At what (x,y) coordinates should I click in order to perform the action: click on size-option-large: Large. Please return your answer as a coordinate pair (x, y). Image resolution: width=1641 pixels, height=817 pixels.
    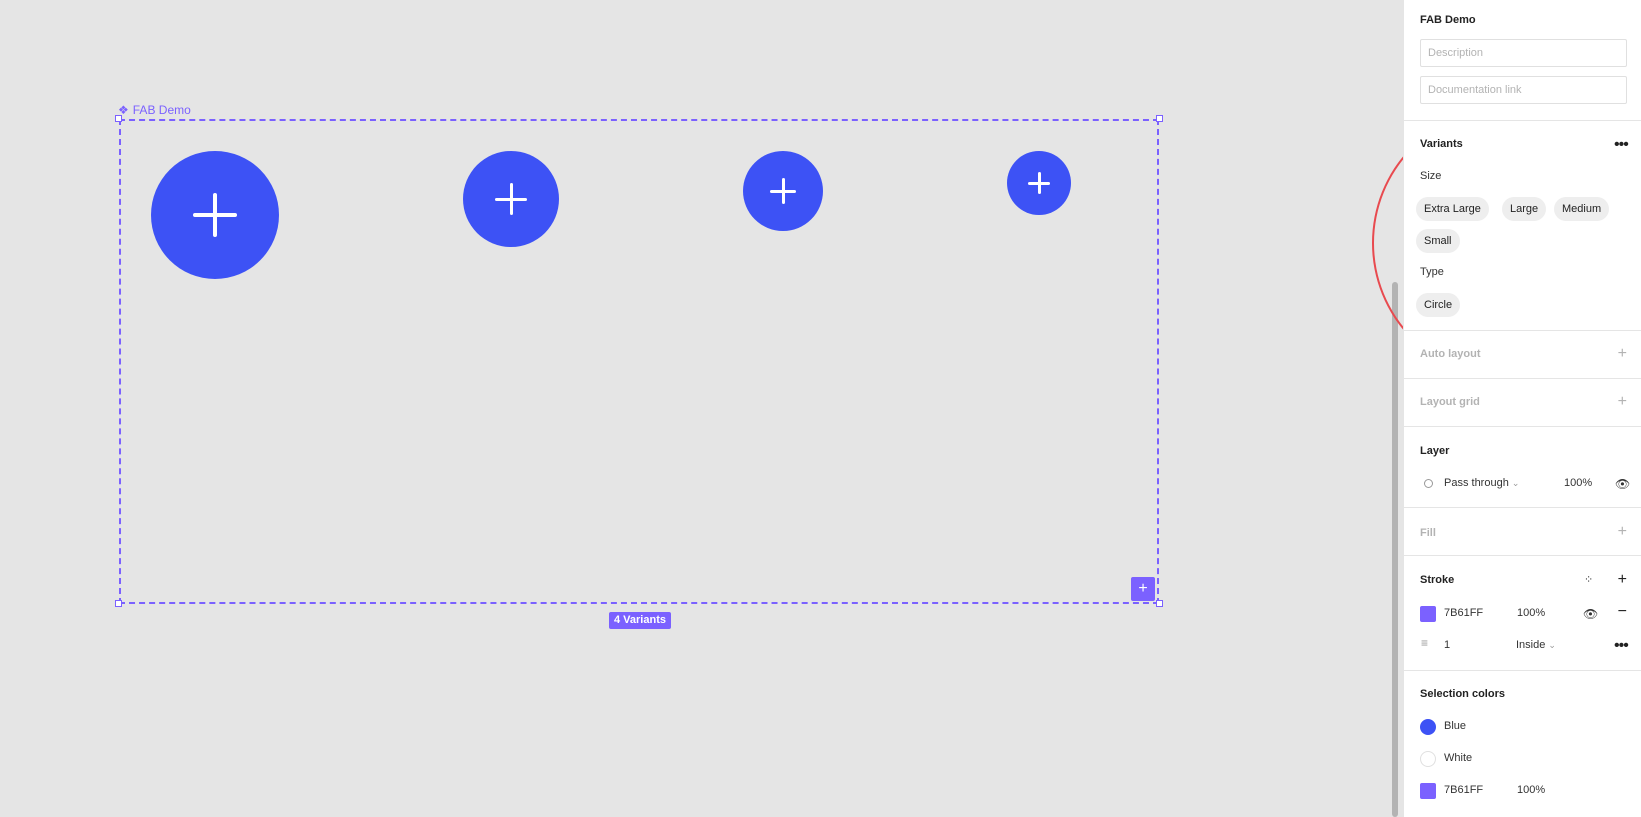
    Looking at the image, I should click on (1524, 209).